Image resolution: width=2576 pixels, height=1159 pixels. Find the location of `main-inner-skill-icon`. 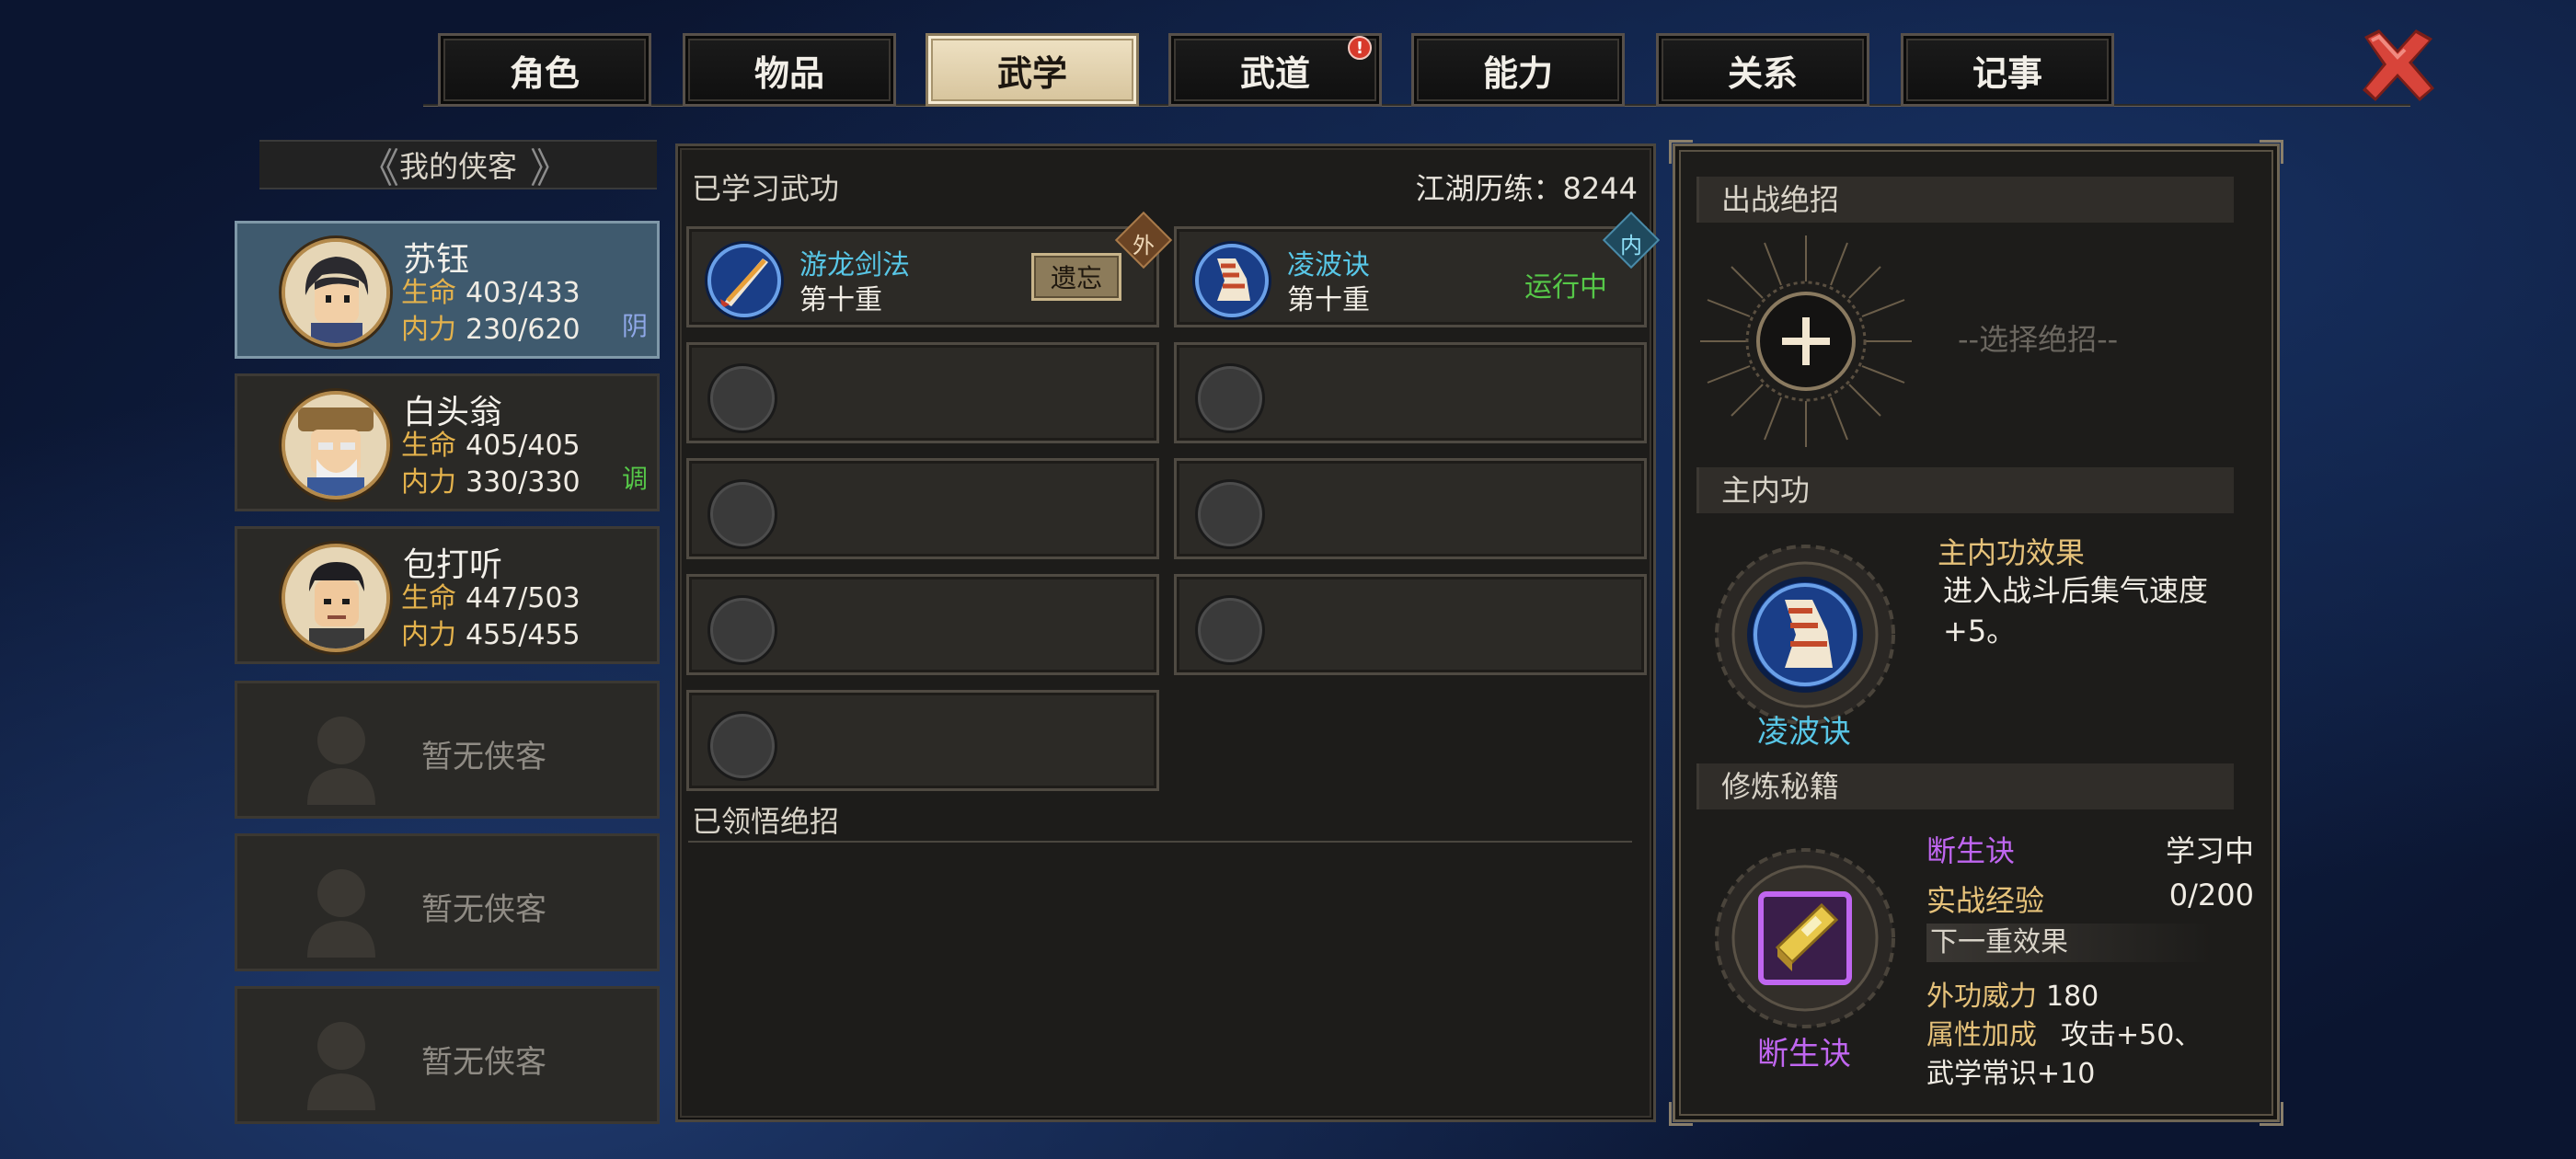

main-inner-skill-icon is located at coordinates (1805, 635).